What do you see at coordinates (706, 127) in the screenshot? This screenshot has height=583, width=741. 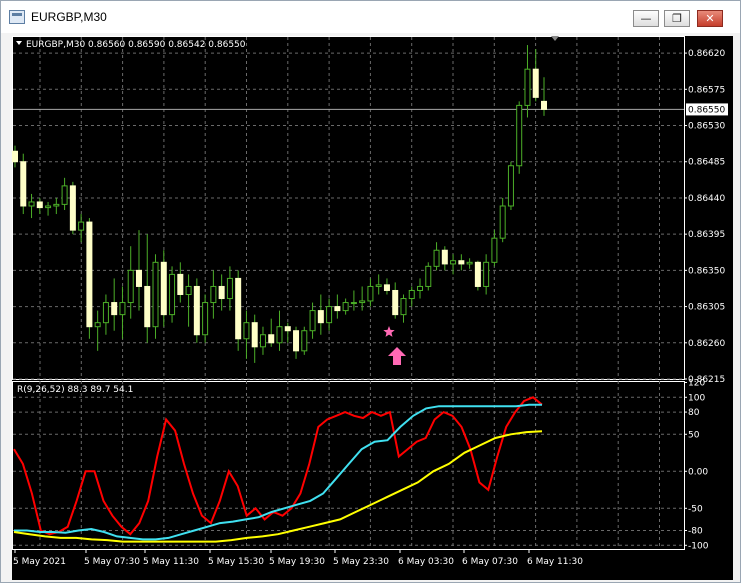 I see `price-label: 0.86530` at bounding box center [706, 127].